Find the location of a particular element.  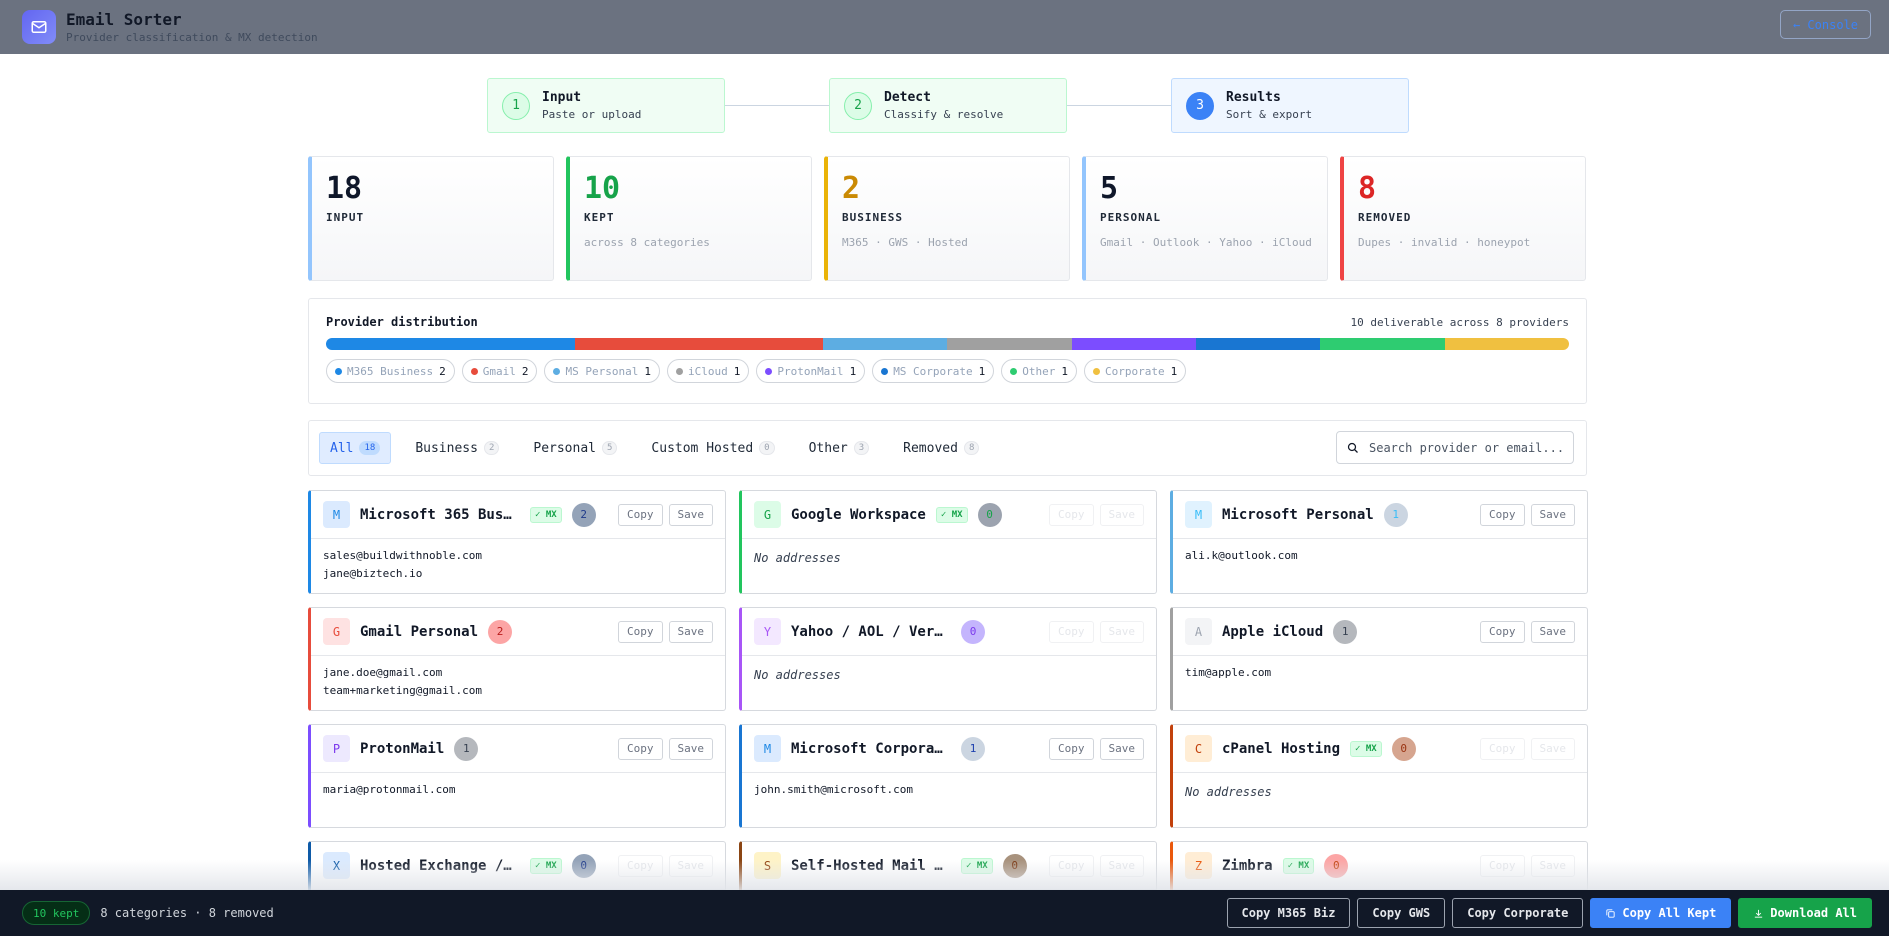

stat-label: PERSONAL is located at coordinates (1130, 217).